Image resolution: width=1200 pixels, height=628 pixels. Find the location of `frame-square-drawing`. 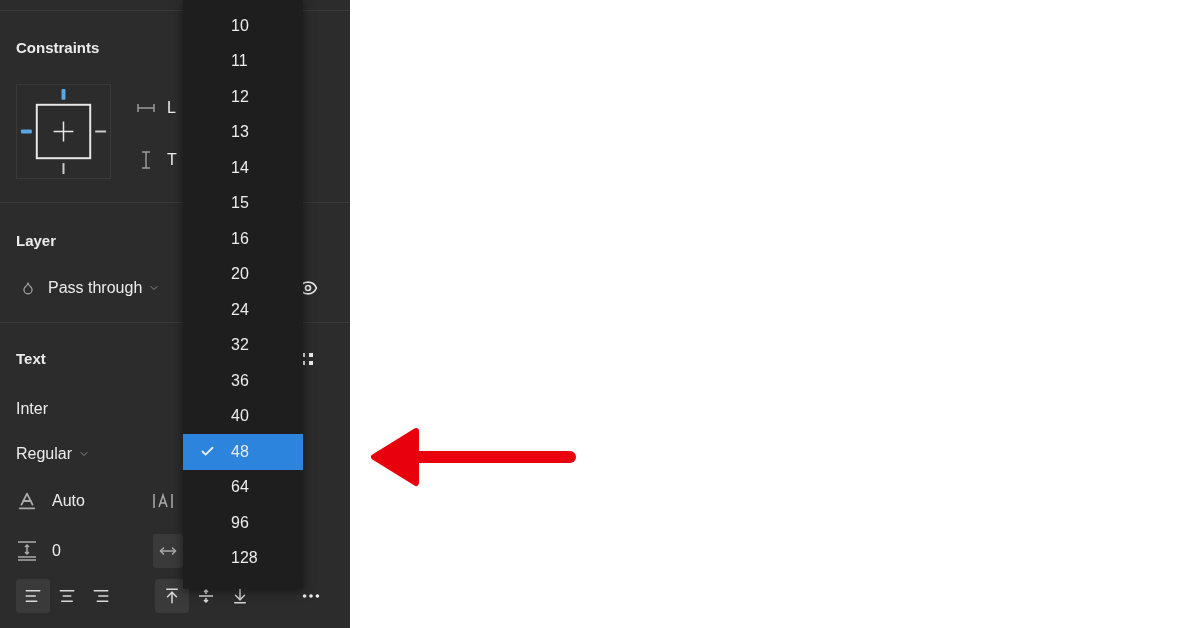

frame-square-drawing is located at coordinates (63, 131).